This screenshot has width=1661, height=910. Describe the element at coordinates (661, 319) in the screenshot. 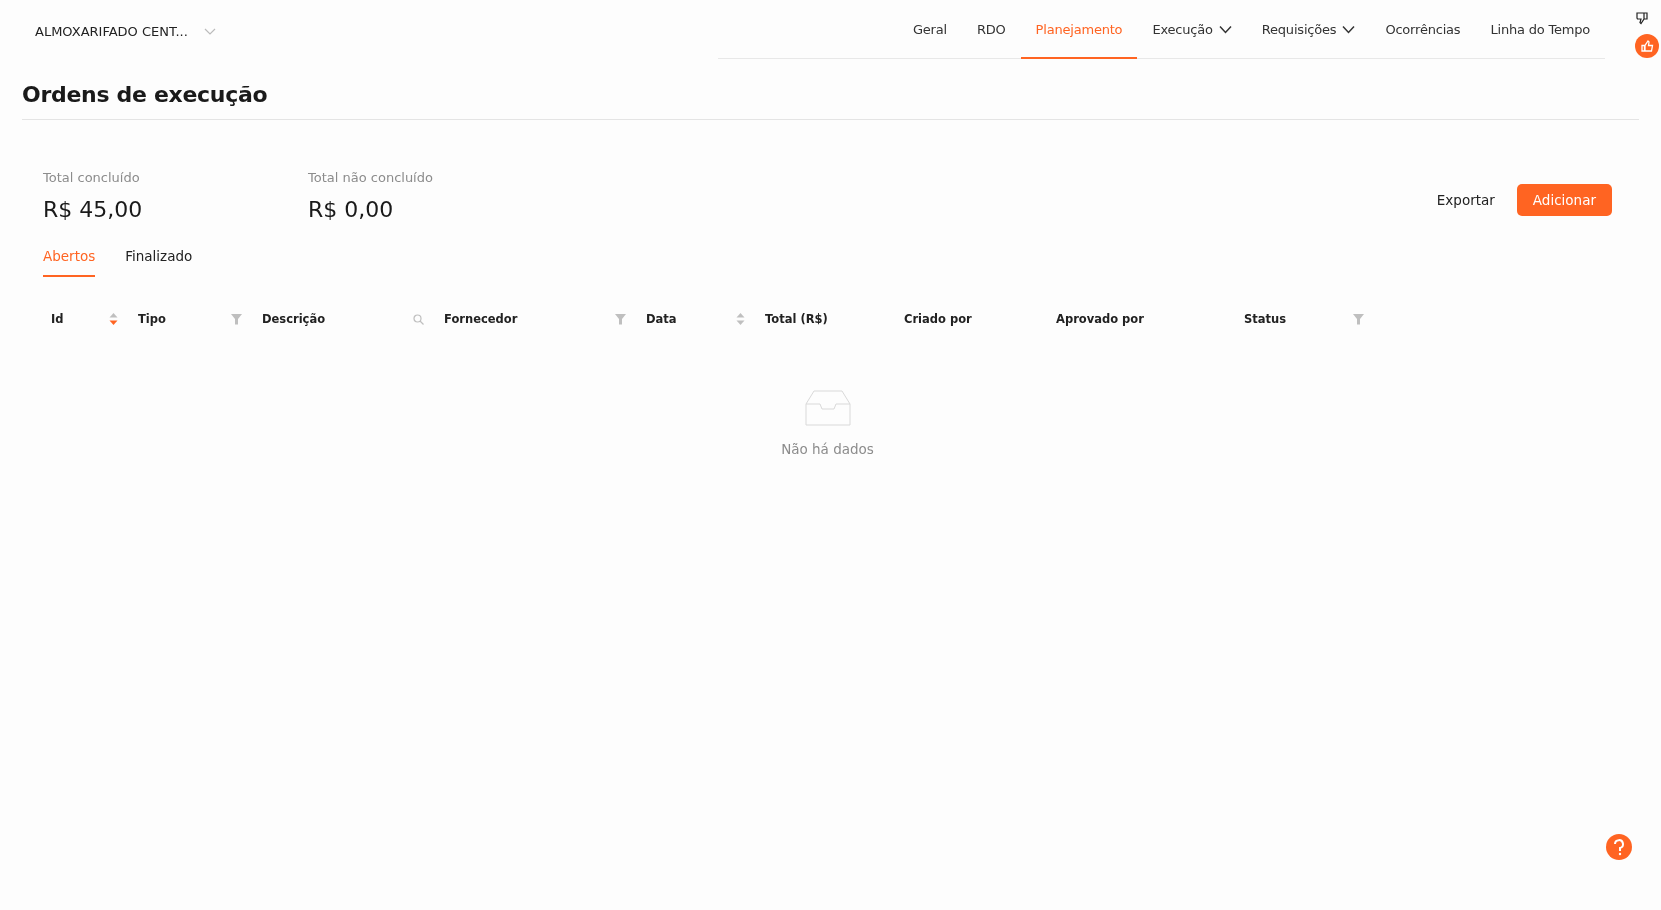

I see `column-header: Data` at that location.